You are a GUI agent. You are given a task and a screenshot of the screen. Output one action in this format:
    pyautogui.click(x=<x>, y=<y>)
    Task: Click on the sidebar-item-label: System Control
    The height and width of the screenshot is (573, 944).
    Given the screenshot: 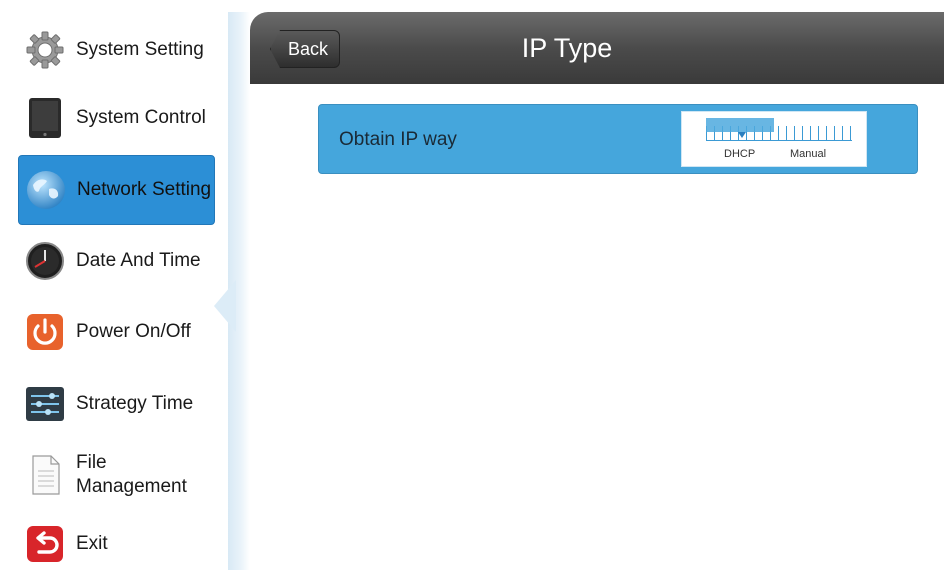 What is the action you would take?
    pyautogui.click(x=141, y=117)
    